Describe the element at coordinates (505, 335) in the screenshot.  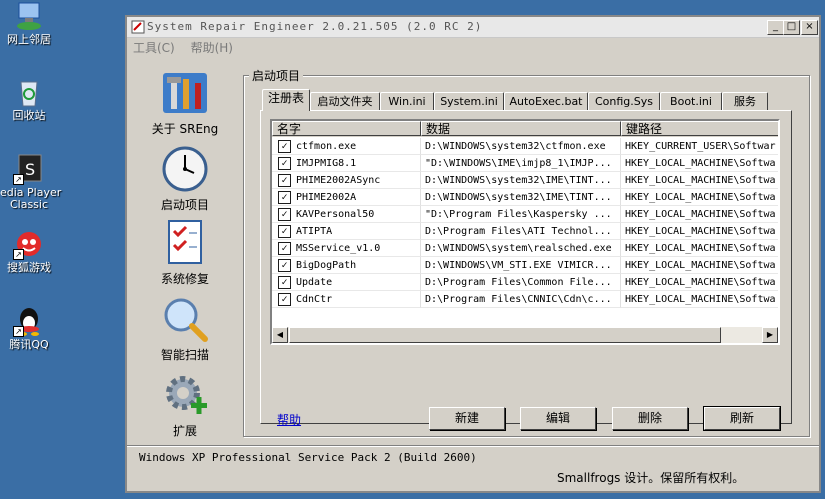
I see `scroll-thumb` at that location.